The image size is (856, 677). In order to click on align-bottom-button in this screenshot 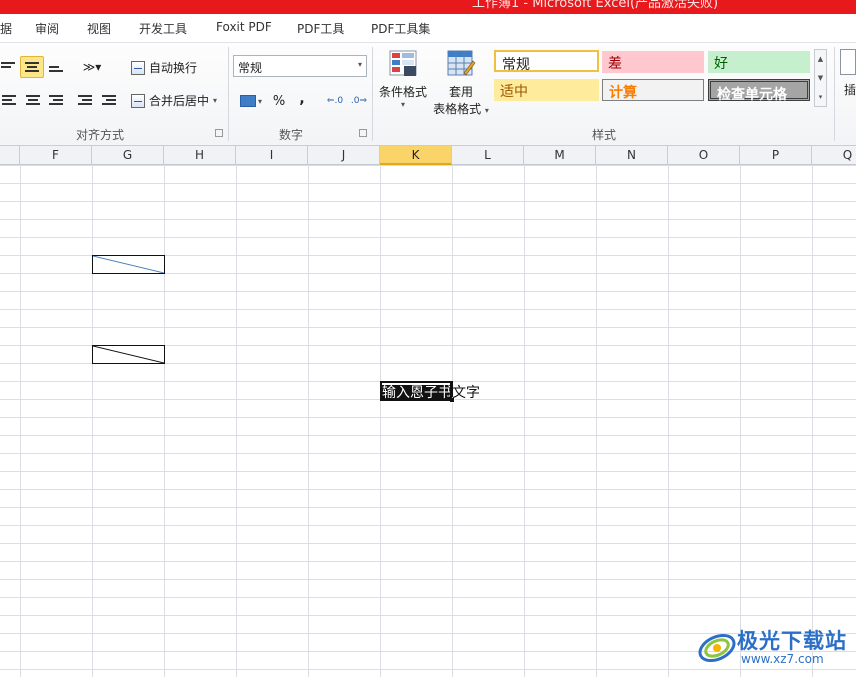, I will do `click(56, 67)`.